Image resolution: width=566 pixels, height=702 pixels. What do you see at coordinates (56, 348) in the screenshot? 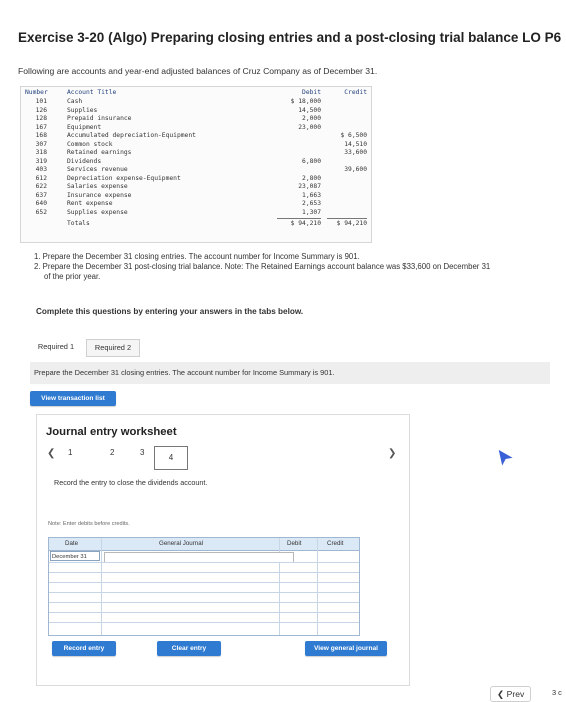
I see `tab-required-1: Required 1` at bounding box center [56, 348].